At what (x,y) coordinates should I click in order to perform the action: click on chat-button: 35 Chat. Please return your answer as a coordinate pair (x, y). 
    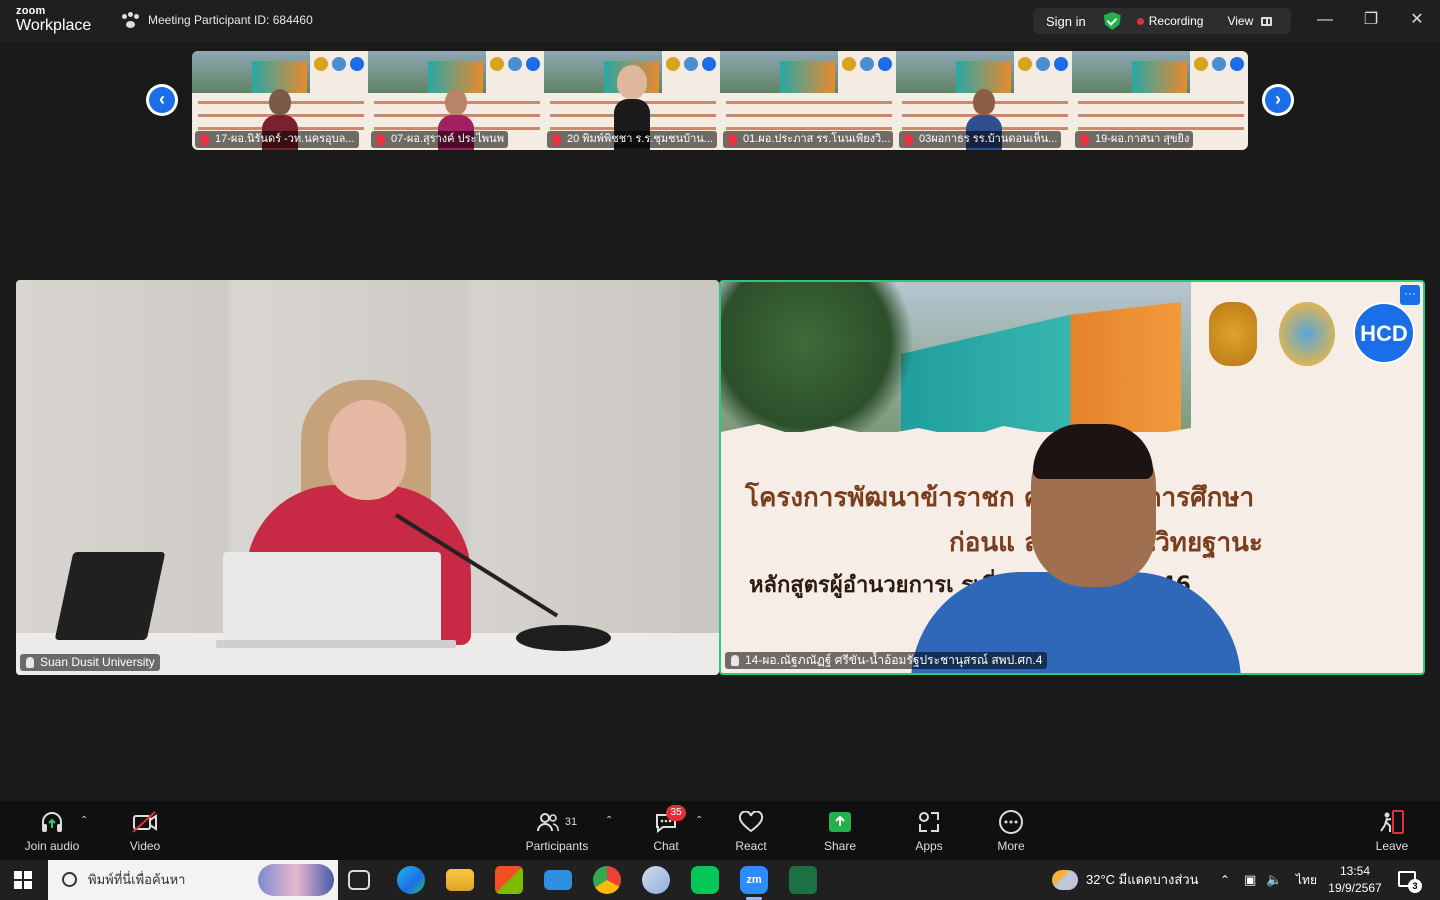
    Looking at the image, I should click on (667, 829).